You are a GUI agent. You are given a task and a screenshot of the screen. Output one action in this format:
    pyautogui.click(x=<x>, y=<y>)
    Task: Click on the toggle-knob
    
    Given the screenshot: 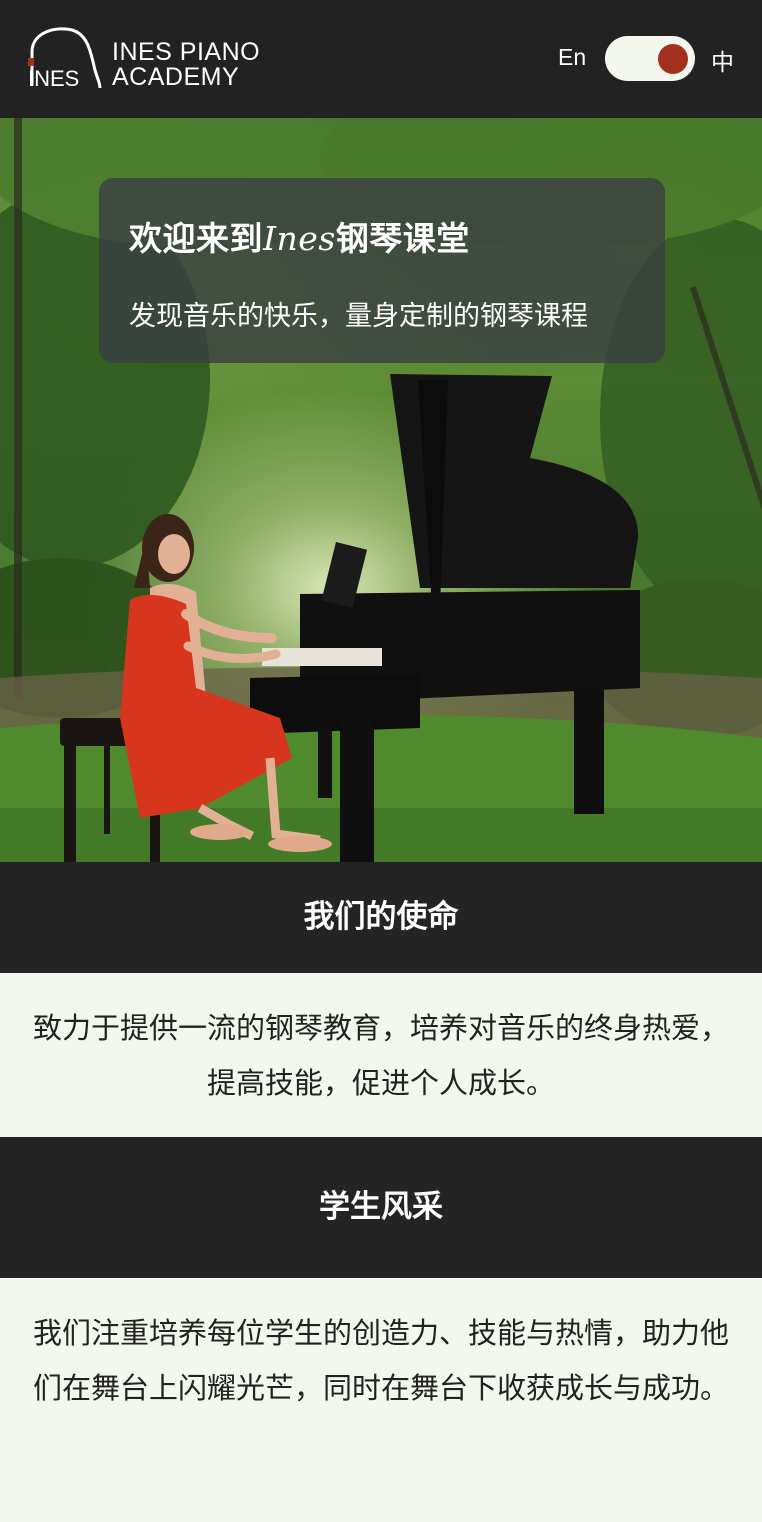 What is the action you would take?
    pyautogui.click(x=673, y=59)
    